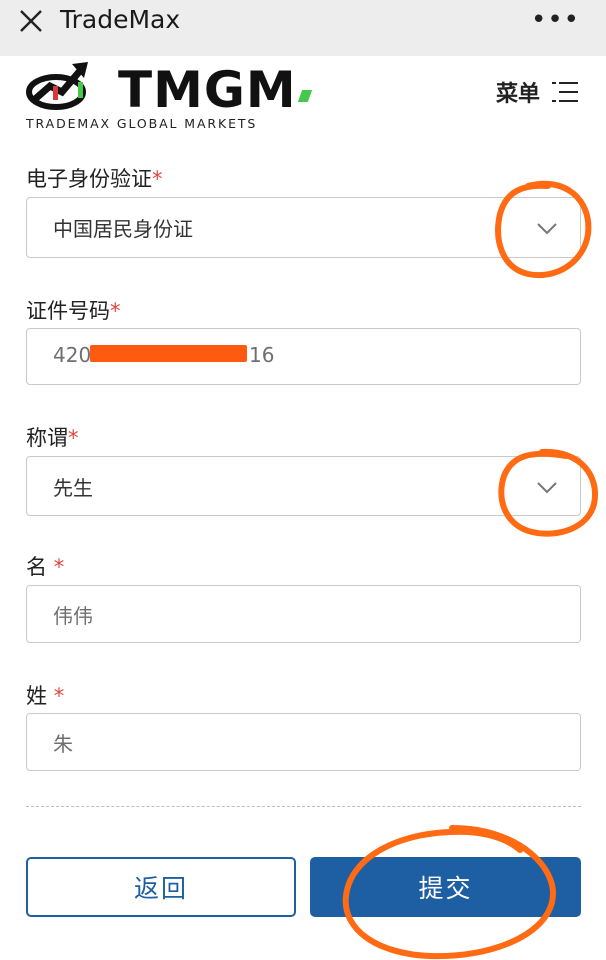 This screenshot has height=960, width=606. What do you see at coordinates (207, 90) in the screenshot?
I see `logo-wordmark: TMGM` at bounding box center [207, 90].